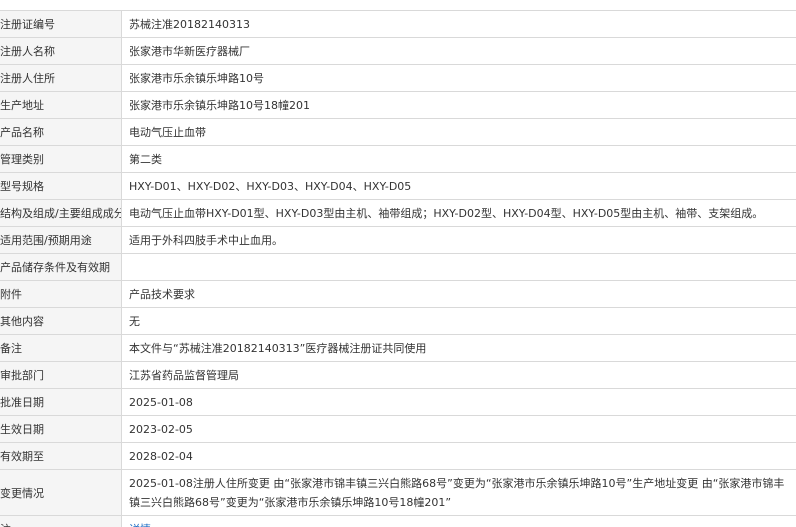 The height and width of the screenshot is (527, 796). I want to click on value-other-content: 无, so click(134, 321).